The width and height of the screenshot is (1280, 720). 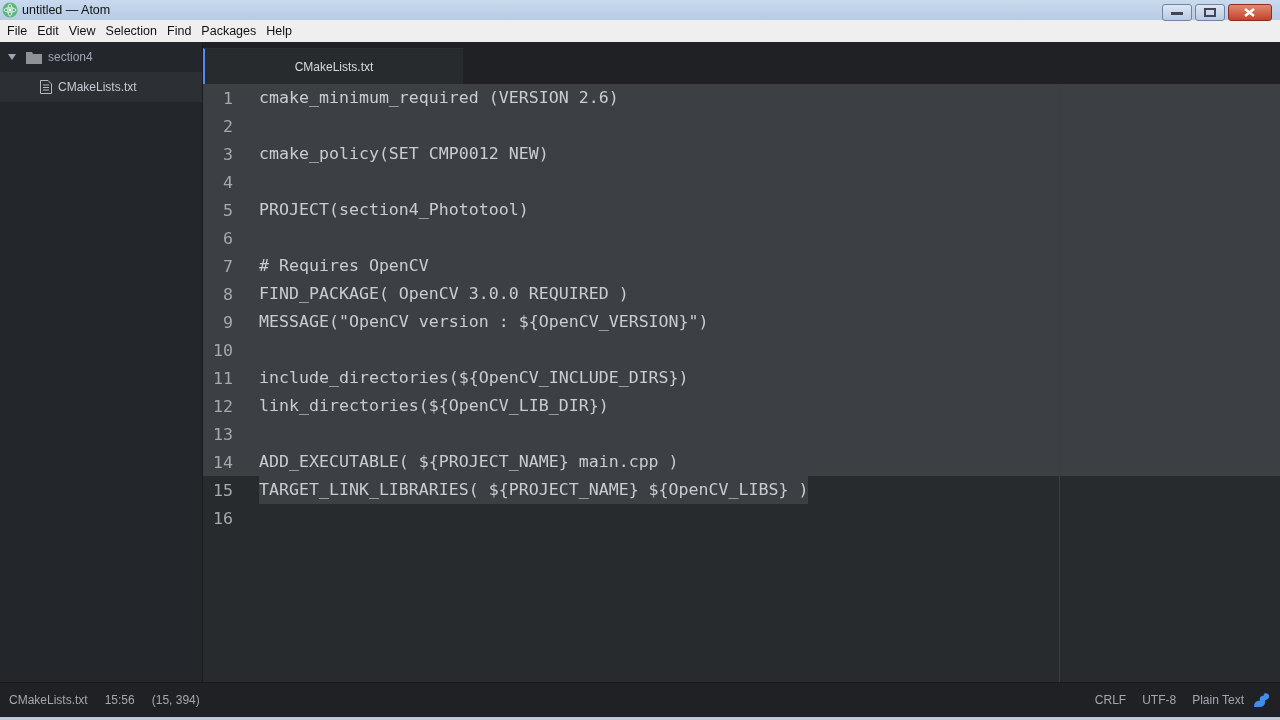 What do you see at coordinates (1218, 700) in the screenshot?
I see `status-item: Plain Text` at bounding box center [1218, 700].